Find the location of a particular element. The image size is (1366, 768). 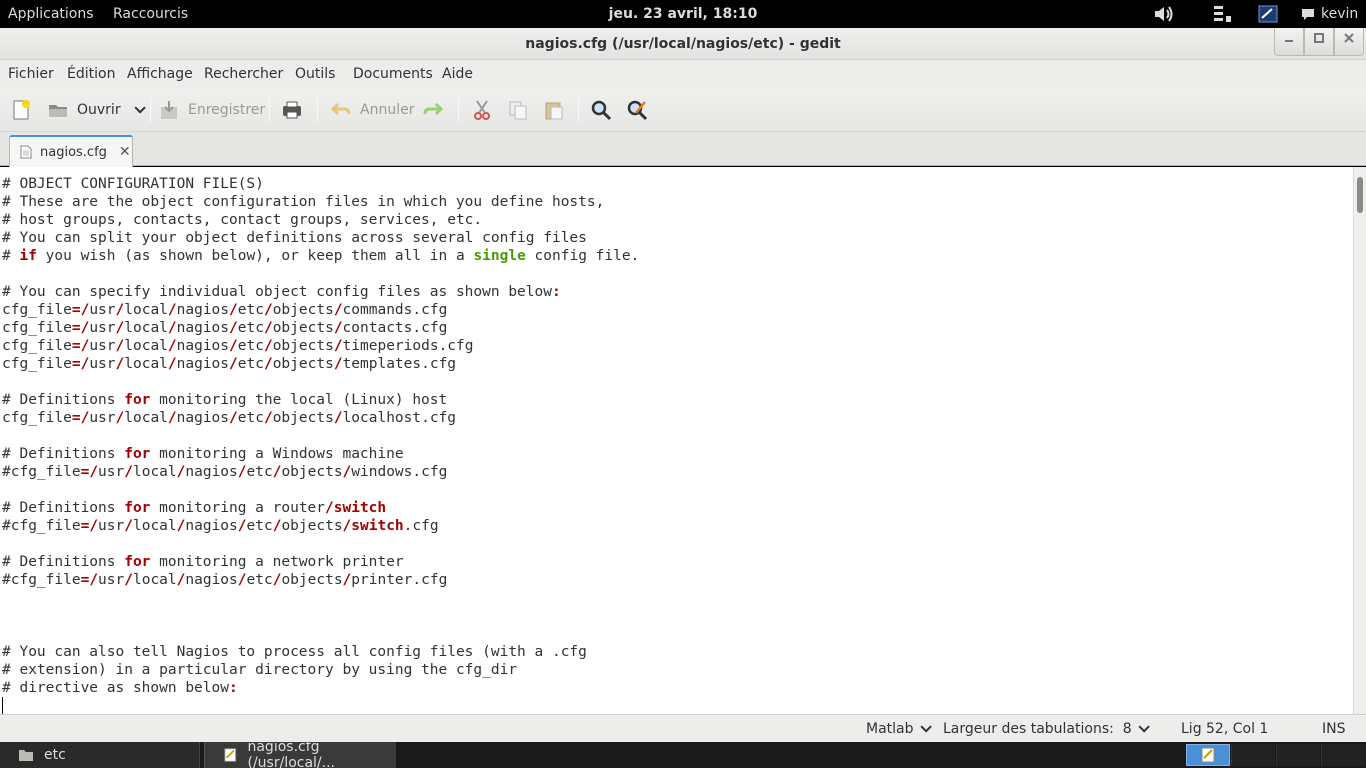

menu-affichage: Affichage is located at coordinates (160, 74).